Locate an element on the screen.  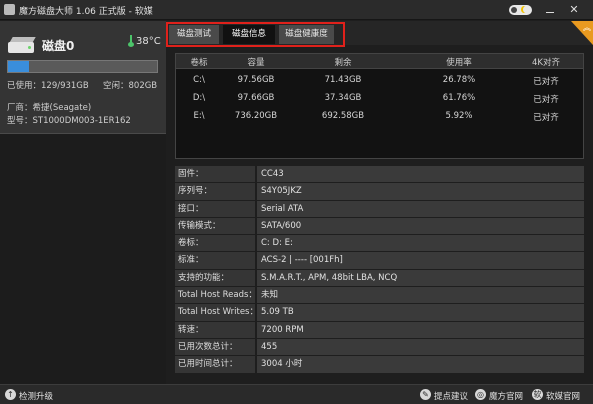
cell-usage: 61.76% is located at coordinates (459, 98).